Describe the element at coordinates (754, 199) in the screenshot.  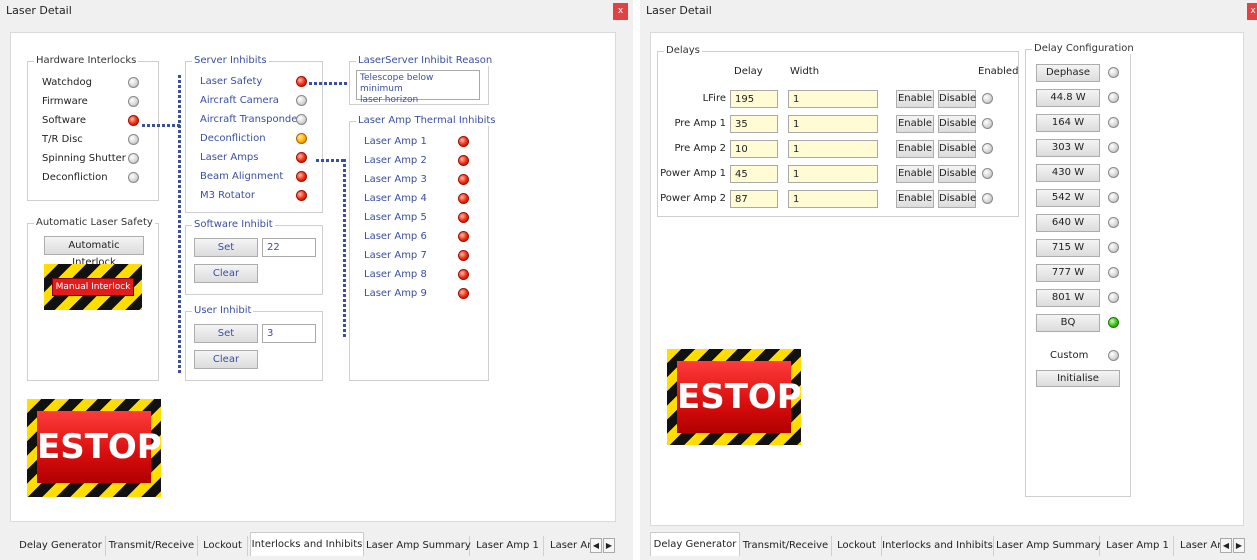
I see `delay-input: 87` at that location.